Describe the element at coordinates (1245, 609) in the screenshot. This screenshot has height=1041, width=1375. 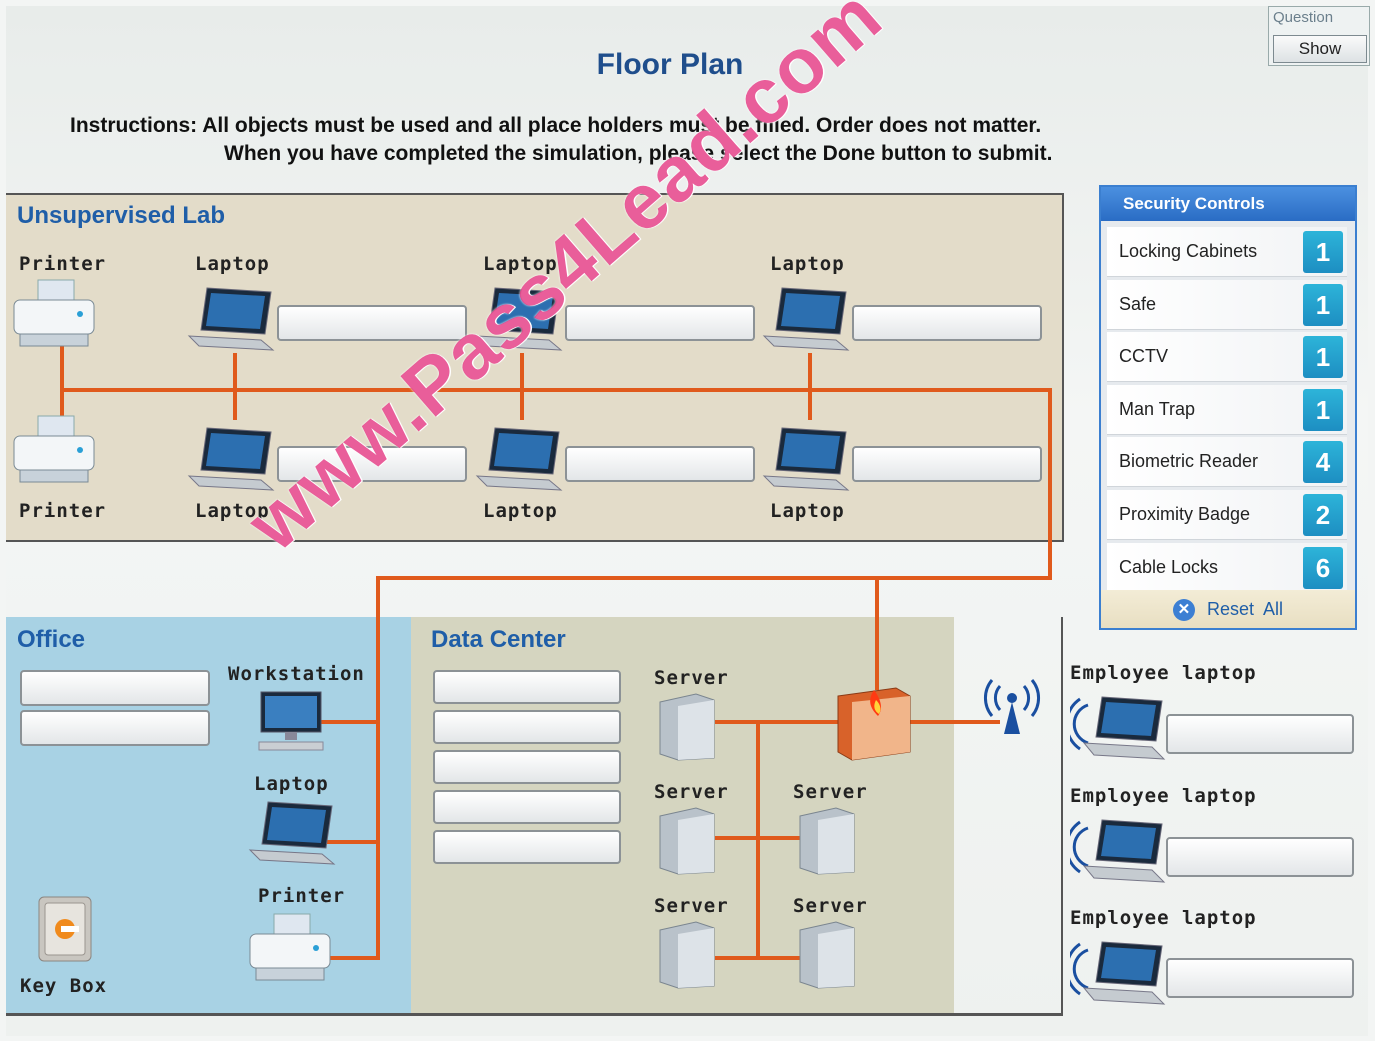
I see `reset-all-label: Reset All` at that location.